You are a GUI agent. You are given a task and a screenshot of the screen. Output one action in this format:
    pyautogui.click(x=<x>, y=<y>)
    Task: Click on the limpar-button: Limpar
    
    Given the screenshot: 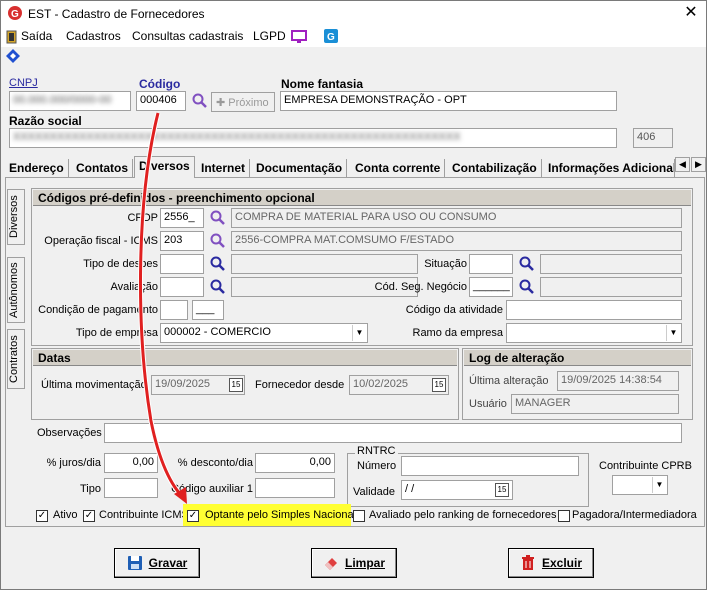 What is the action you would take?
    pyautogui.click(x=354, y=563)
    